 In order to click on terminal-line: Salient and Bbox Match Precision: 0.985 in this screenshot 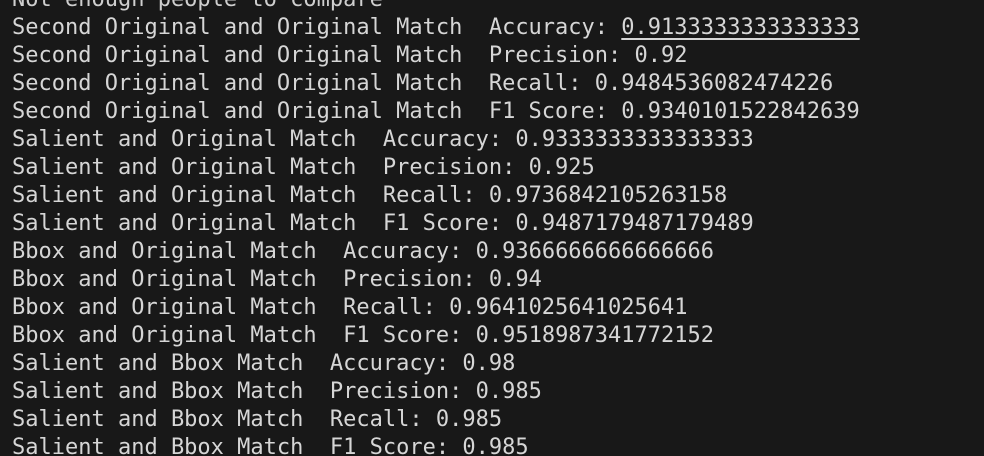, I will do `click(436, 392)`.